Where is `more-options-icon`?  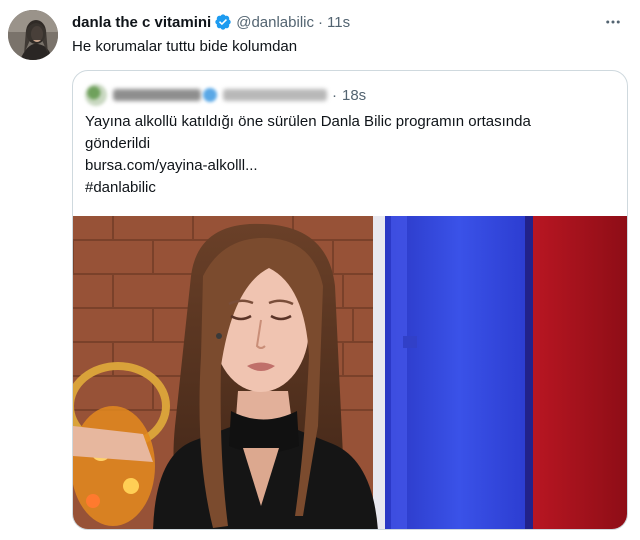
more-options-icon is located at coordinates (613, 22).